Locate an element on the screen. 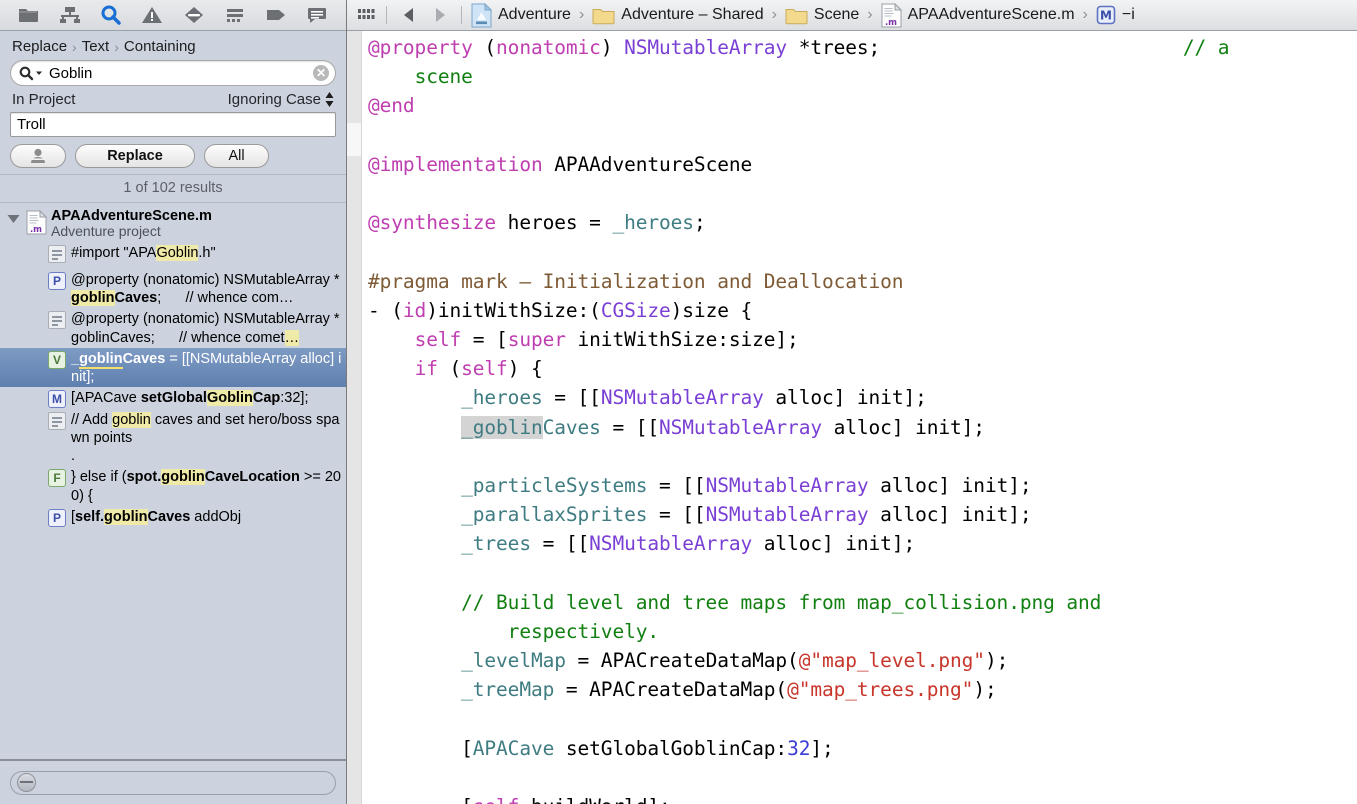  method-result-icon: M is located at coordinates (57, 398).